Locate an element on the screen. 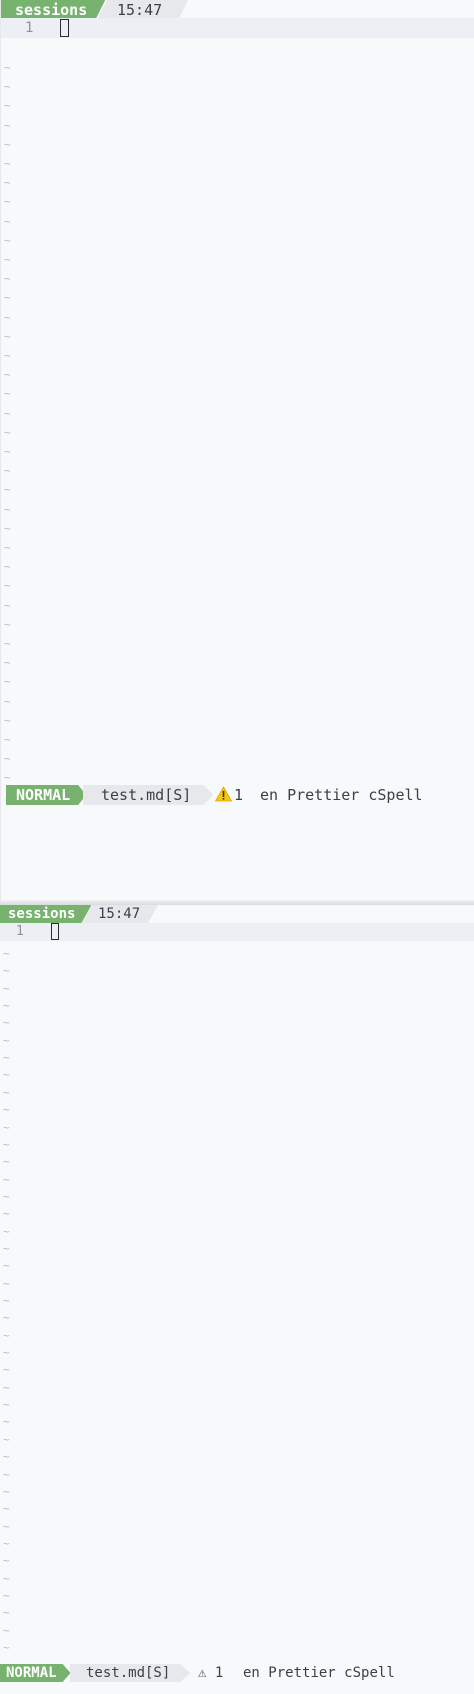  warning-icon: ⚠ is located at coordinates (202, 1673).